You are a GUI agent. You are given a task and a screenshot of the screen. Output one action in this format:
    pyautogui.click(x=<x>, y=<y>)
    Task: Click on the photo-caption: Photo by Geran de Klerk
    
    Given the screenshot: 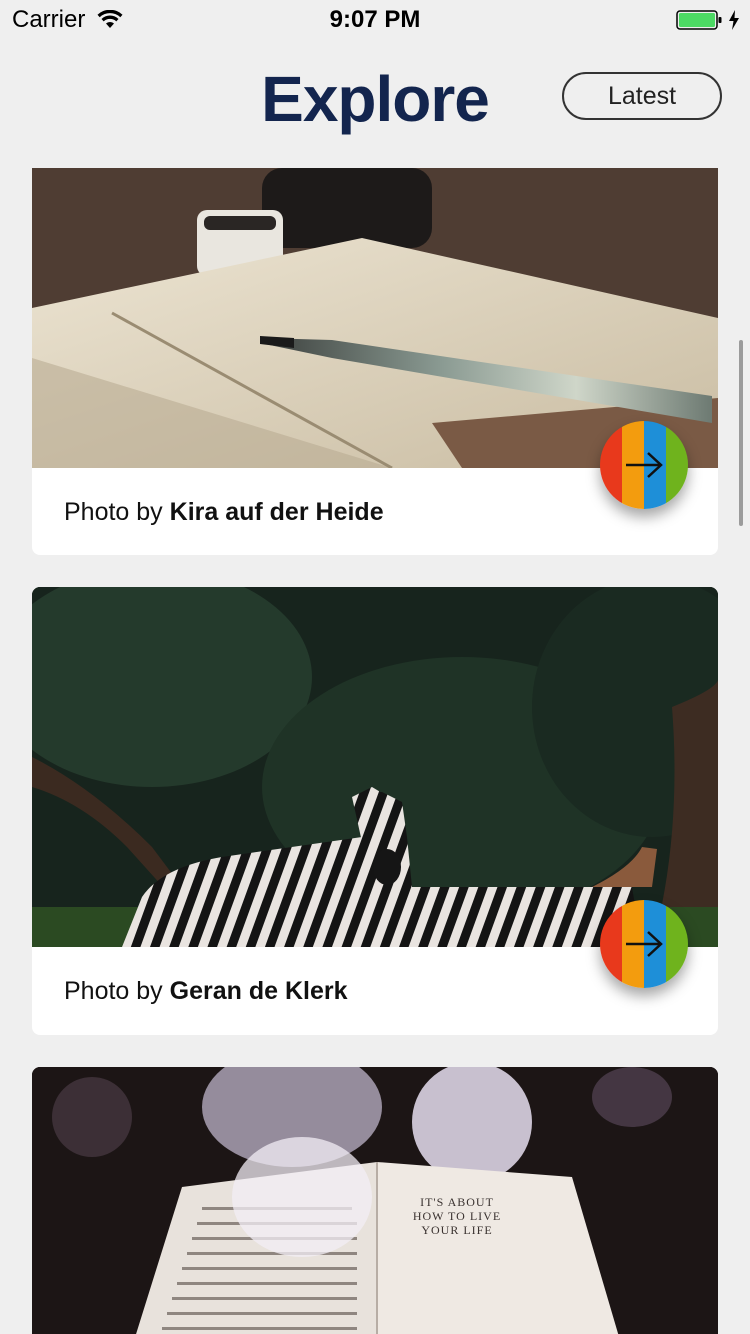 What is the action you would take?
    pyautogui.click(x=206, y=991)
    